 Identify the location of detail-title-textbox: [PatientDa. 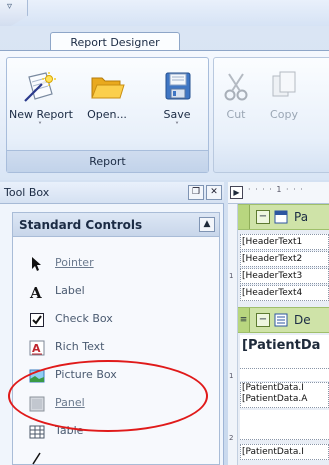
(284, 352).